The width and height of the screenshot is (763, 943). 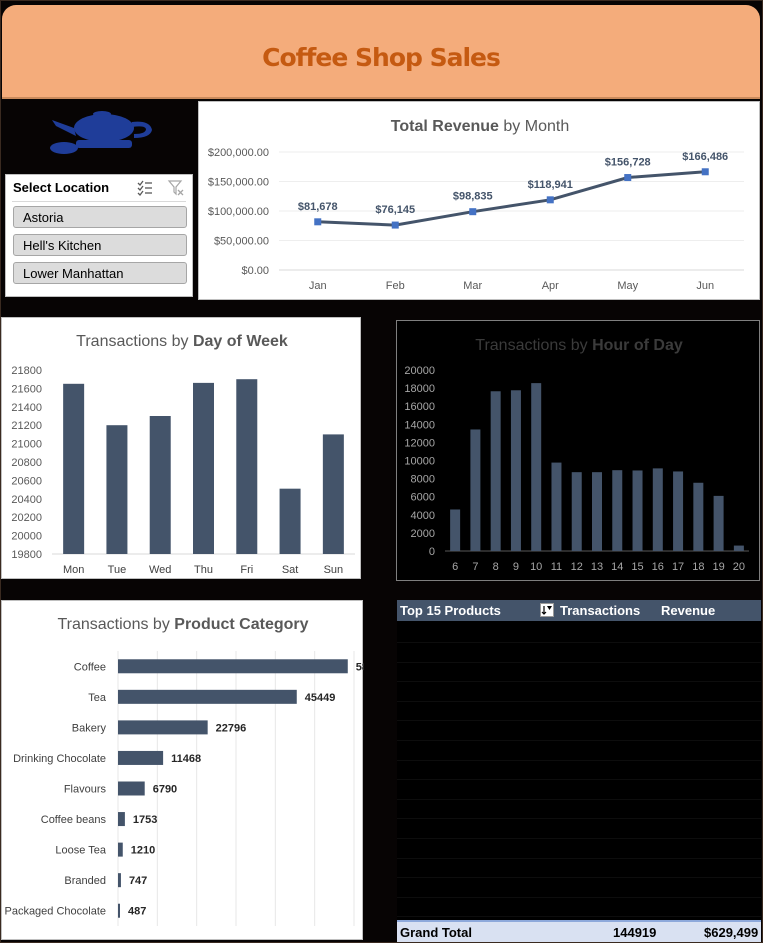 What do you see at coordinates (318, 207) in the screenshot?
I see `data-label: $81,678` at bounding box center [318, 207].